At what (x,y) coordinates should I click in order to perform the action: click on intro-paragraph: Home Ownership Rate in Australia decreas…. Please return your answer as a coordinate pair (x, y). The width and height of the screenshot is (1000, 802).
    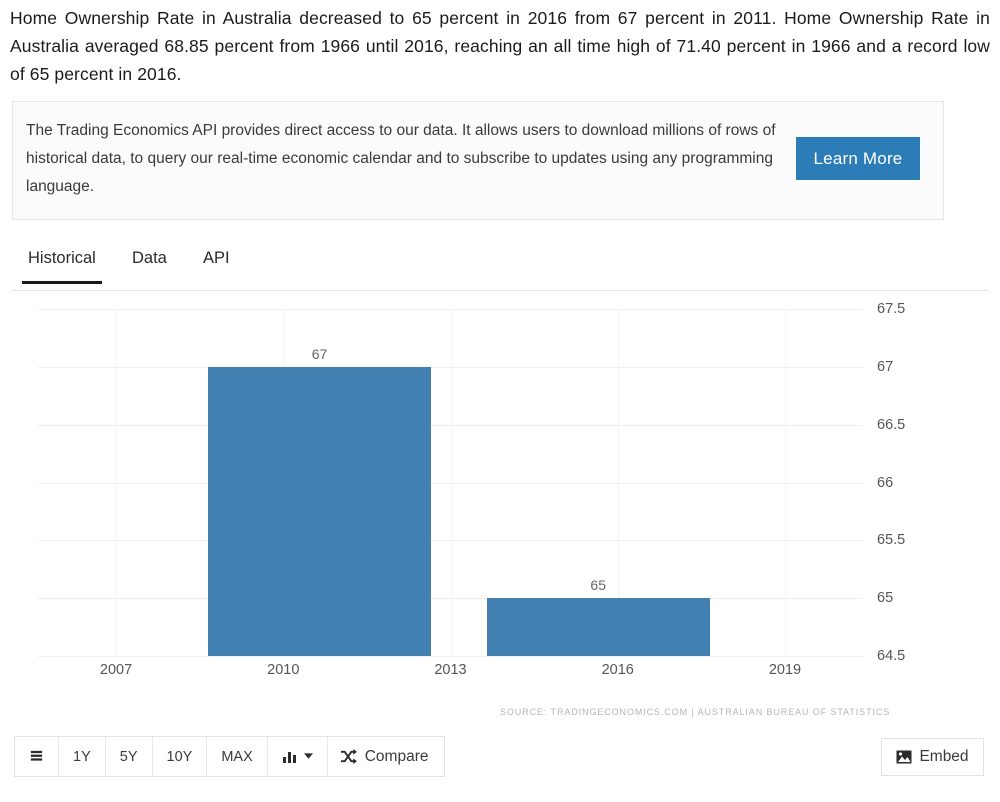
    Looking at the image, I should click on (500, 46).